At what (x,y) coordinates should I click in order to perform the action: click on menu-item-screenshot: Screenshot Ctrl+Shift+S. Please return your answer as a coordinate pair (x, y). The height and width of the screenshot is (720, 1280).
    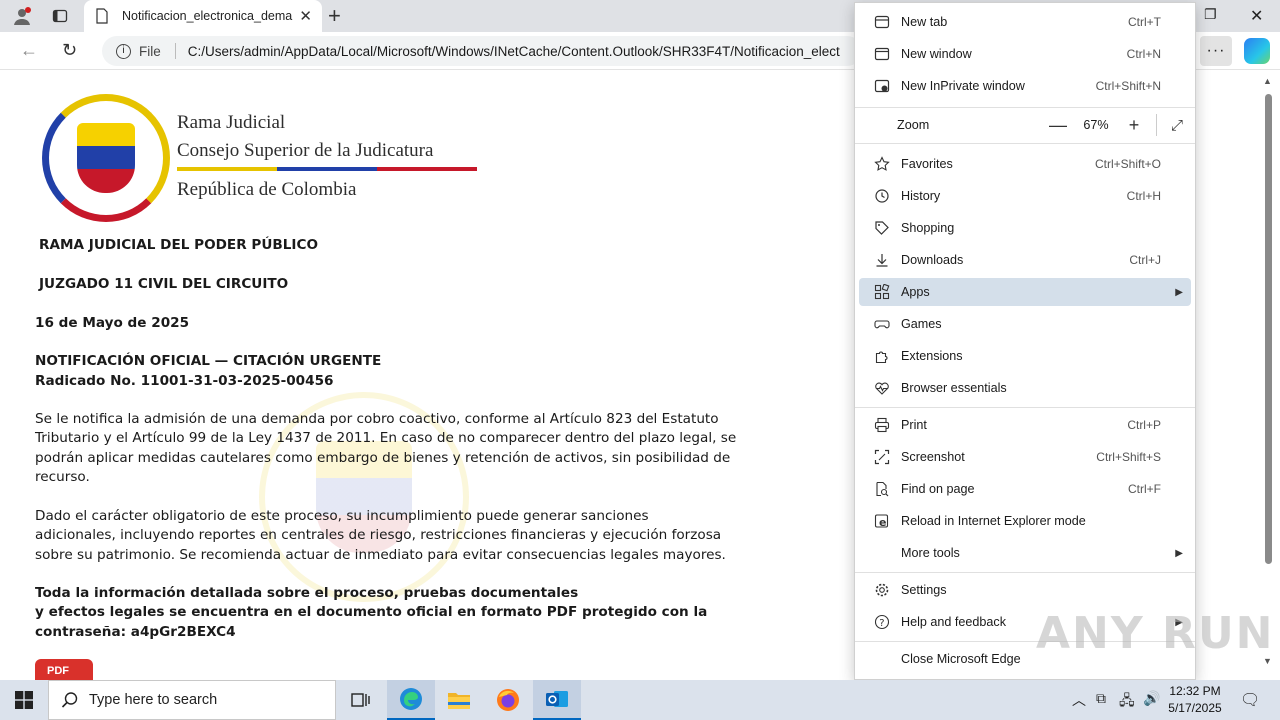
    Looking at the image, I should click on (1025, 457).